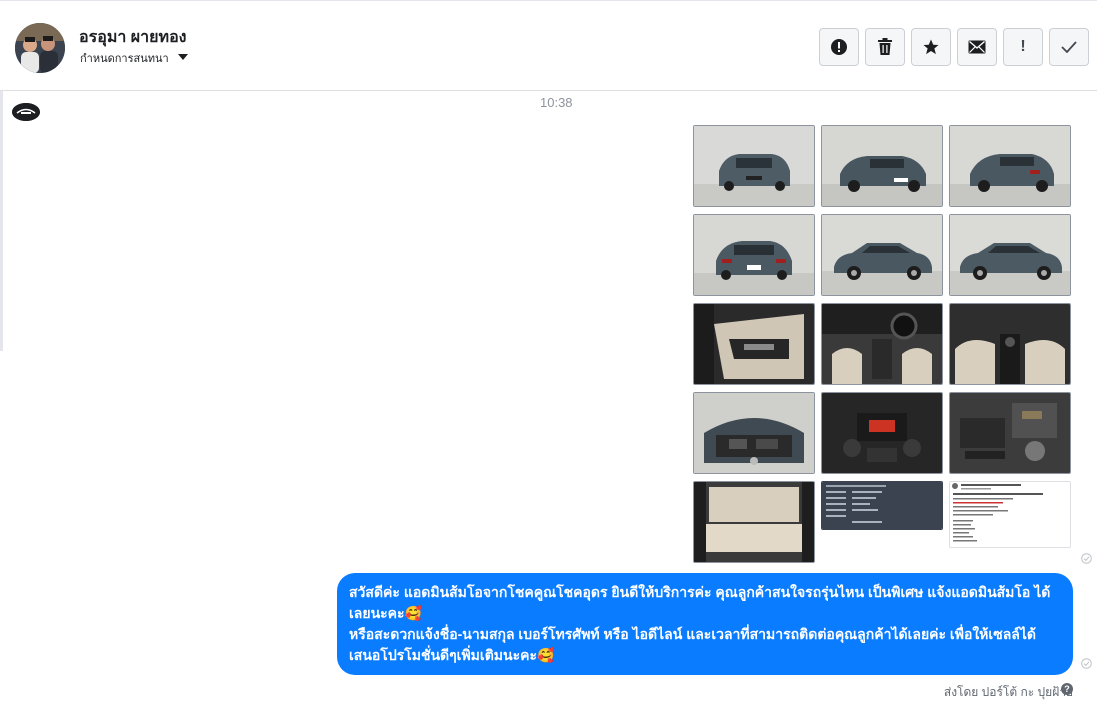  I want to click on follow-up-button: !, so click(1023, 47).